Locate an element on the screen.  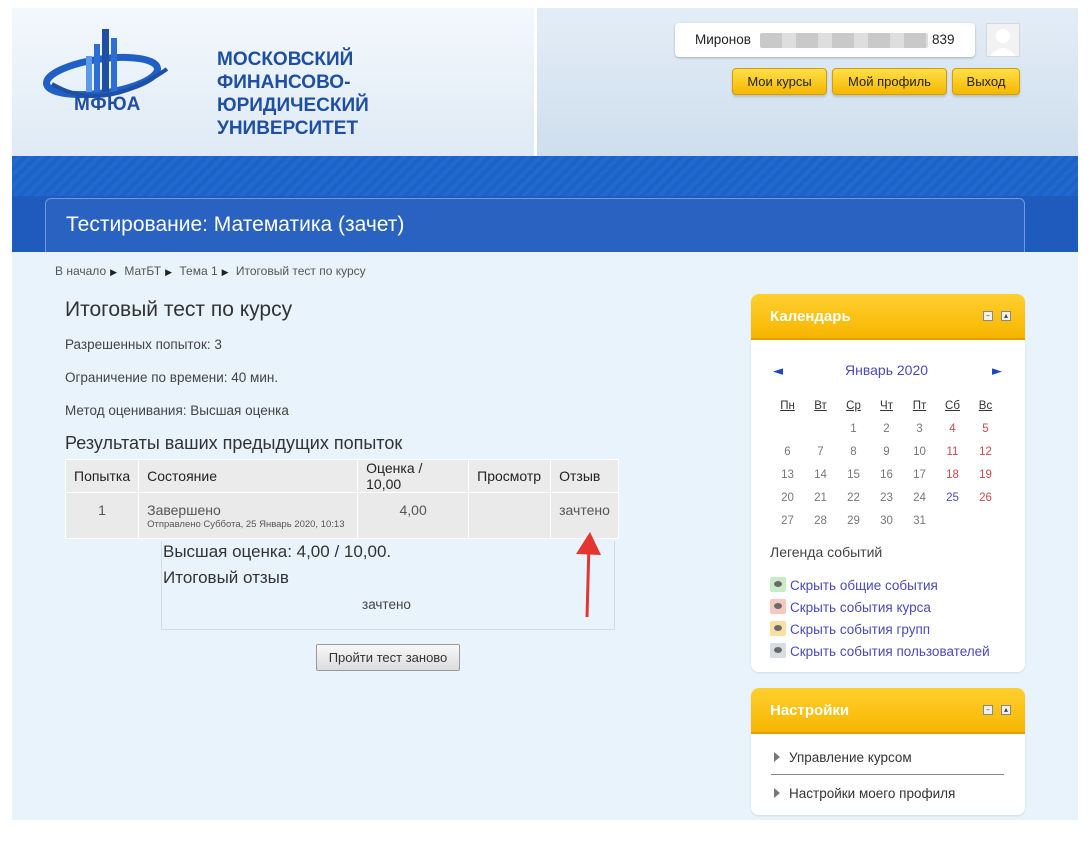
weekday-label: Чт is located at coordinates (886, 406).